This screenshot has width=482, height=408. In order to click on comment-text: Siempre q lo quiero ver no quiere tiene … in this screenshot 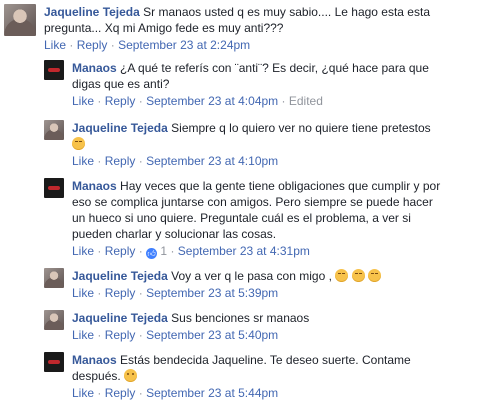, I will do `click(301, 128)`.